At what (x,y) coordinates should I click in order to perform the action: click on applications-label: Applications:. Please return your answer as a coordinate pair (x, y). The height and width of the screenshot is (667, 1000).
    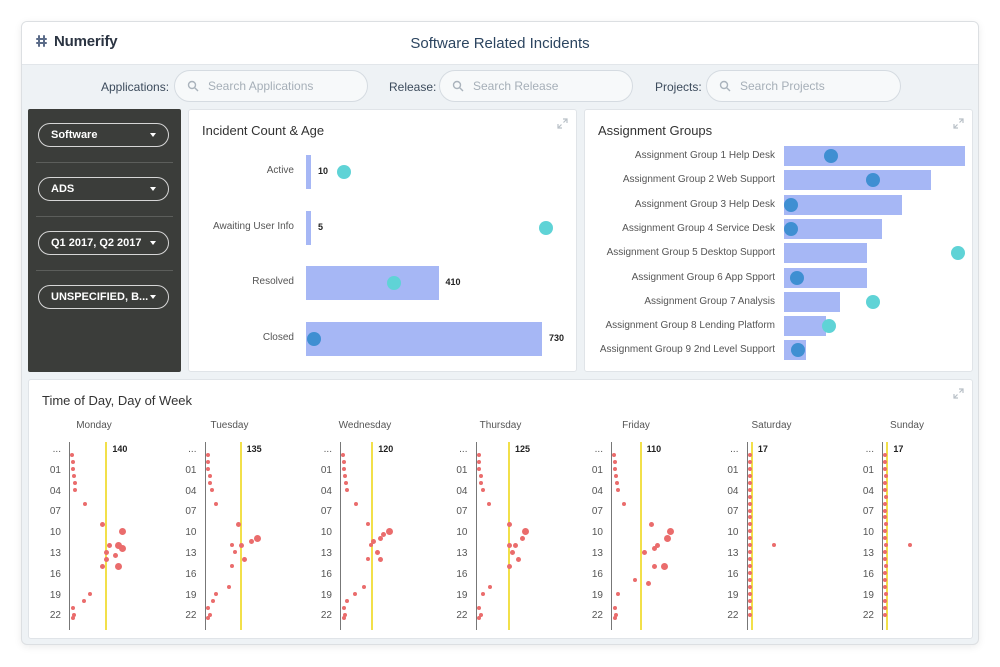
    Looking at the image, I should click on (135, 87).